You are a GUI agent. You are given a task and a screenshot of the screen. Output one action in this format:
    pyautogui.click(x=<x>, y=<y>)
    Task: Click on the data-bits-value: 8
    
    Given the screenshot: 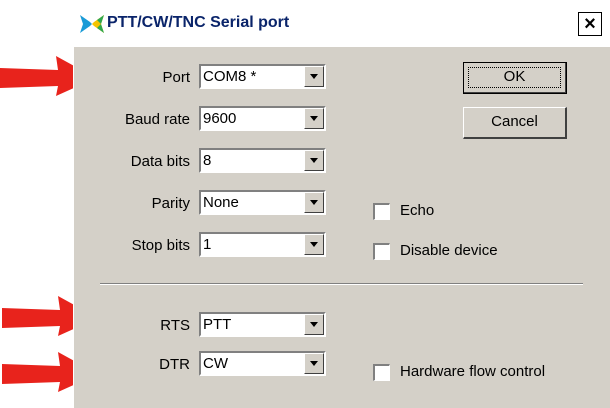 What is the action you would take?
    pyautogui.click(x=207, y=160)
    